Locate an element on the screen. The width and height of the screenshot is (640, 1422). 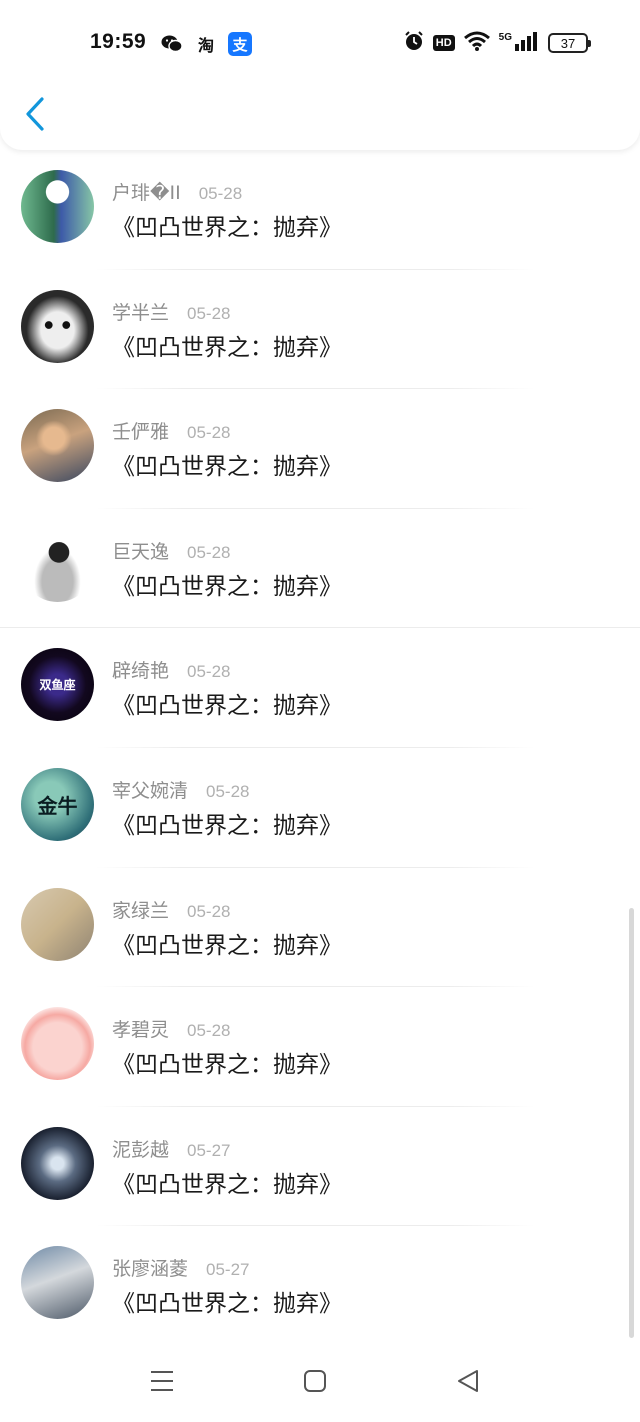
recent-apps-button is located at coordinates (162, 1383).